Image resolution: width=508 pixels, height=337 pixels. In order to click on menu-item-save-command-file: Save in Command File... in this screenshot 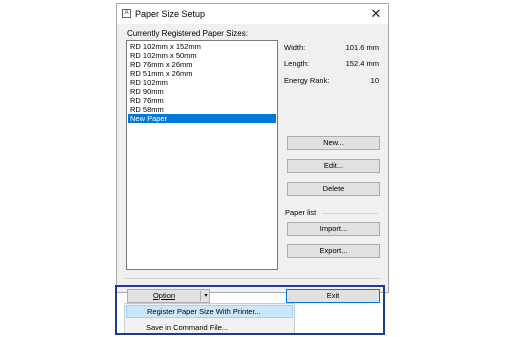, I will do `click(209, 327)`.